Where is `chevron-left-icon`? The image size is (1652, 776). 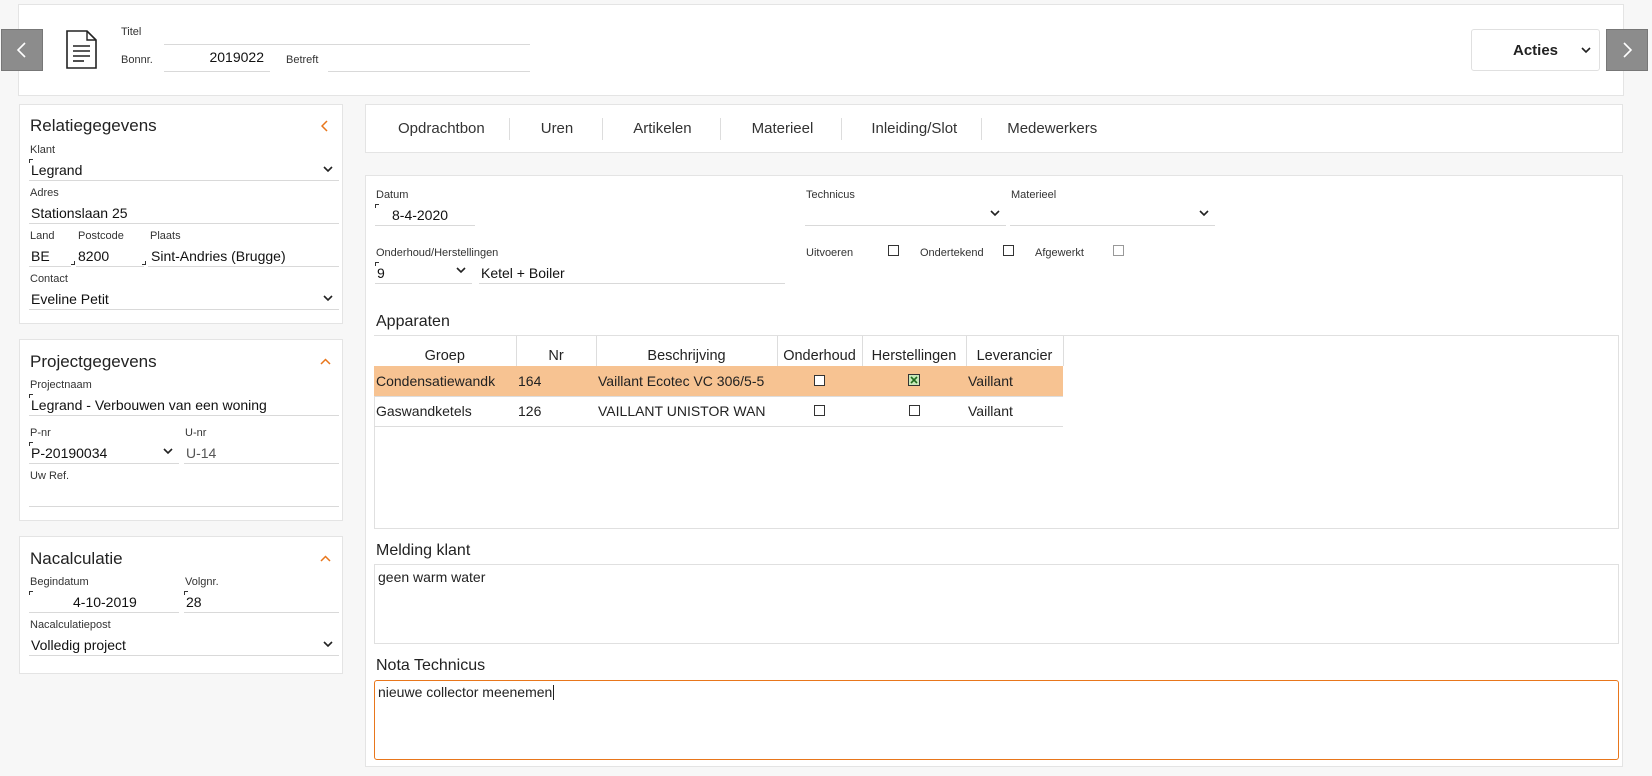
chevron-left-icon is located at coordinates (21, 50).